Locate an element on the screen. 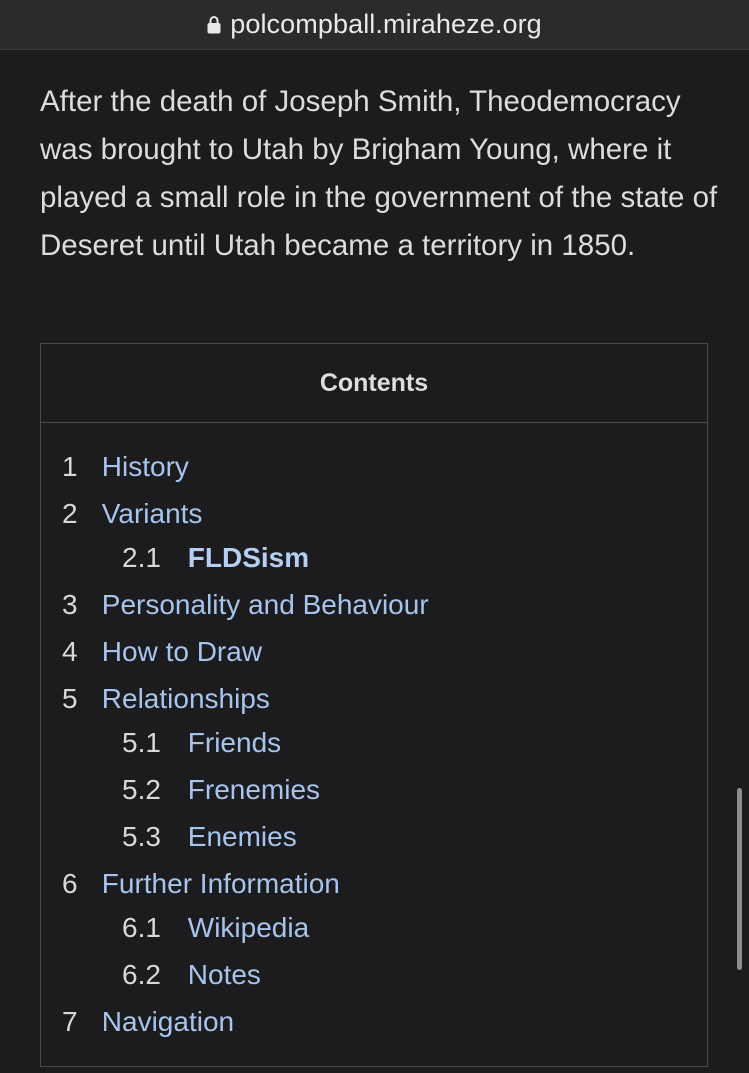 This screenshot has height=1073, width=749. toc-link-further-information: Further Information is located at coordinates (221, 883).